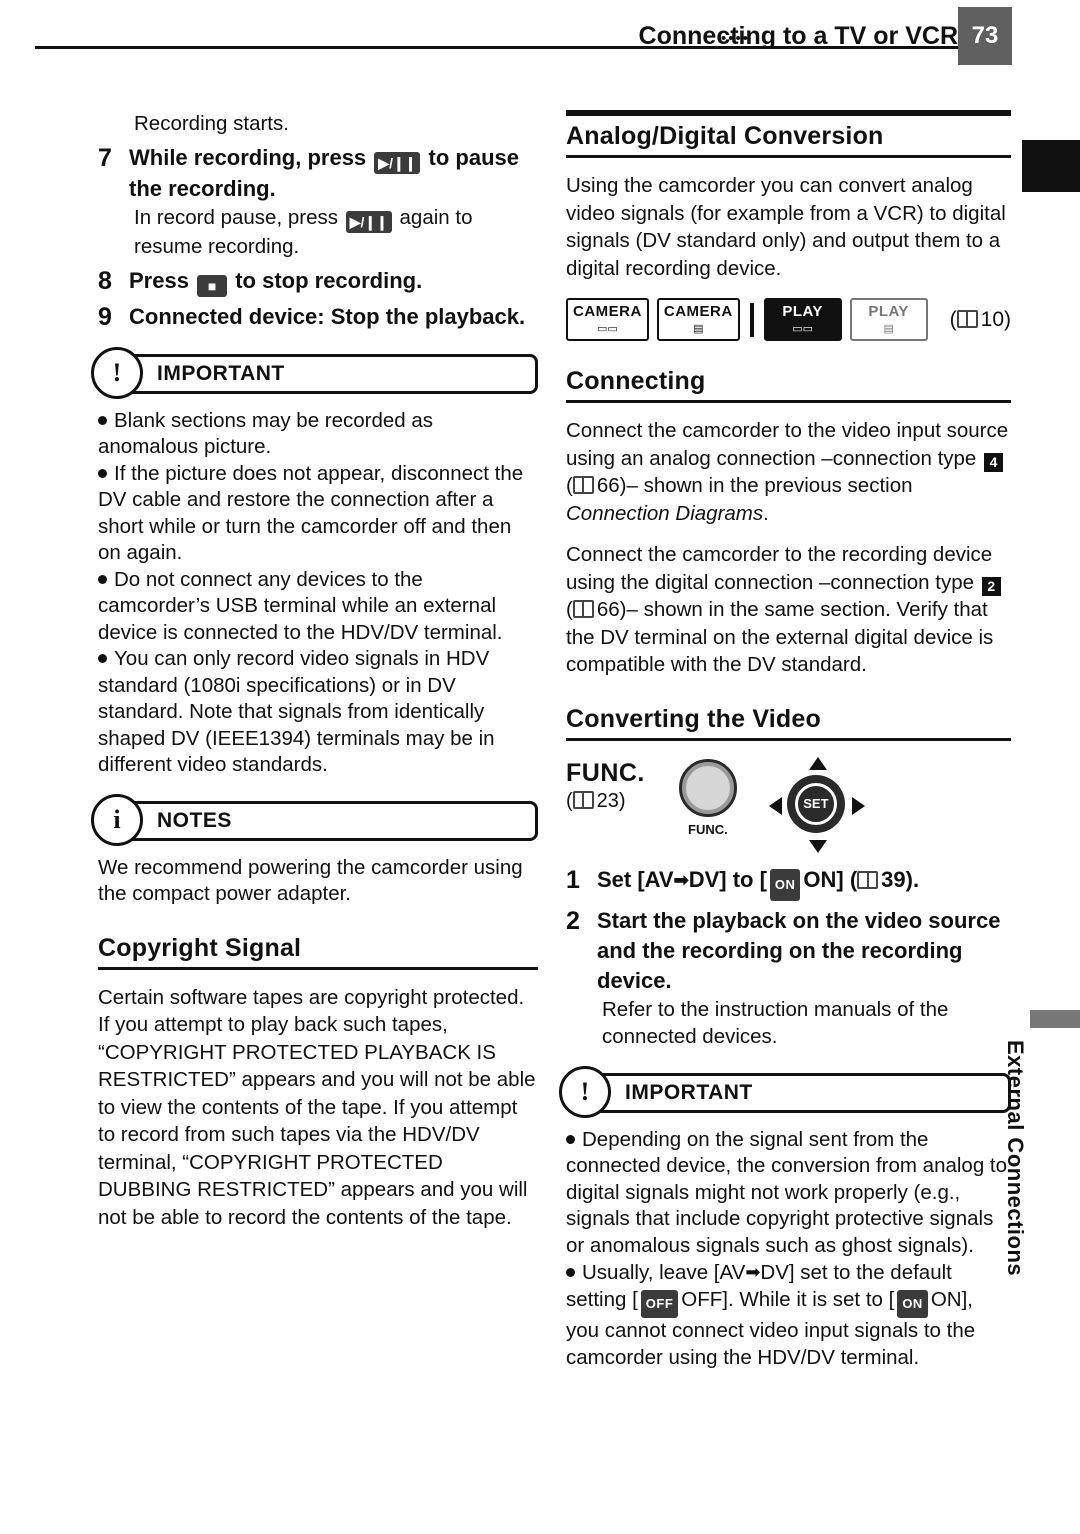  What do you see at coordinates (211, 123) in the screenshot?
I see `recording-starts-text: Recording starts.` at bounding box center [211, 123].